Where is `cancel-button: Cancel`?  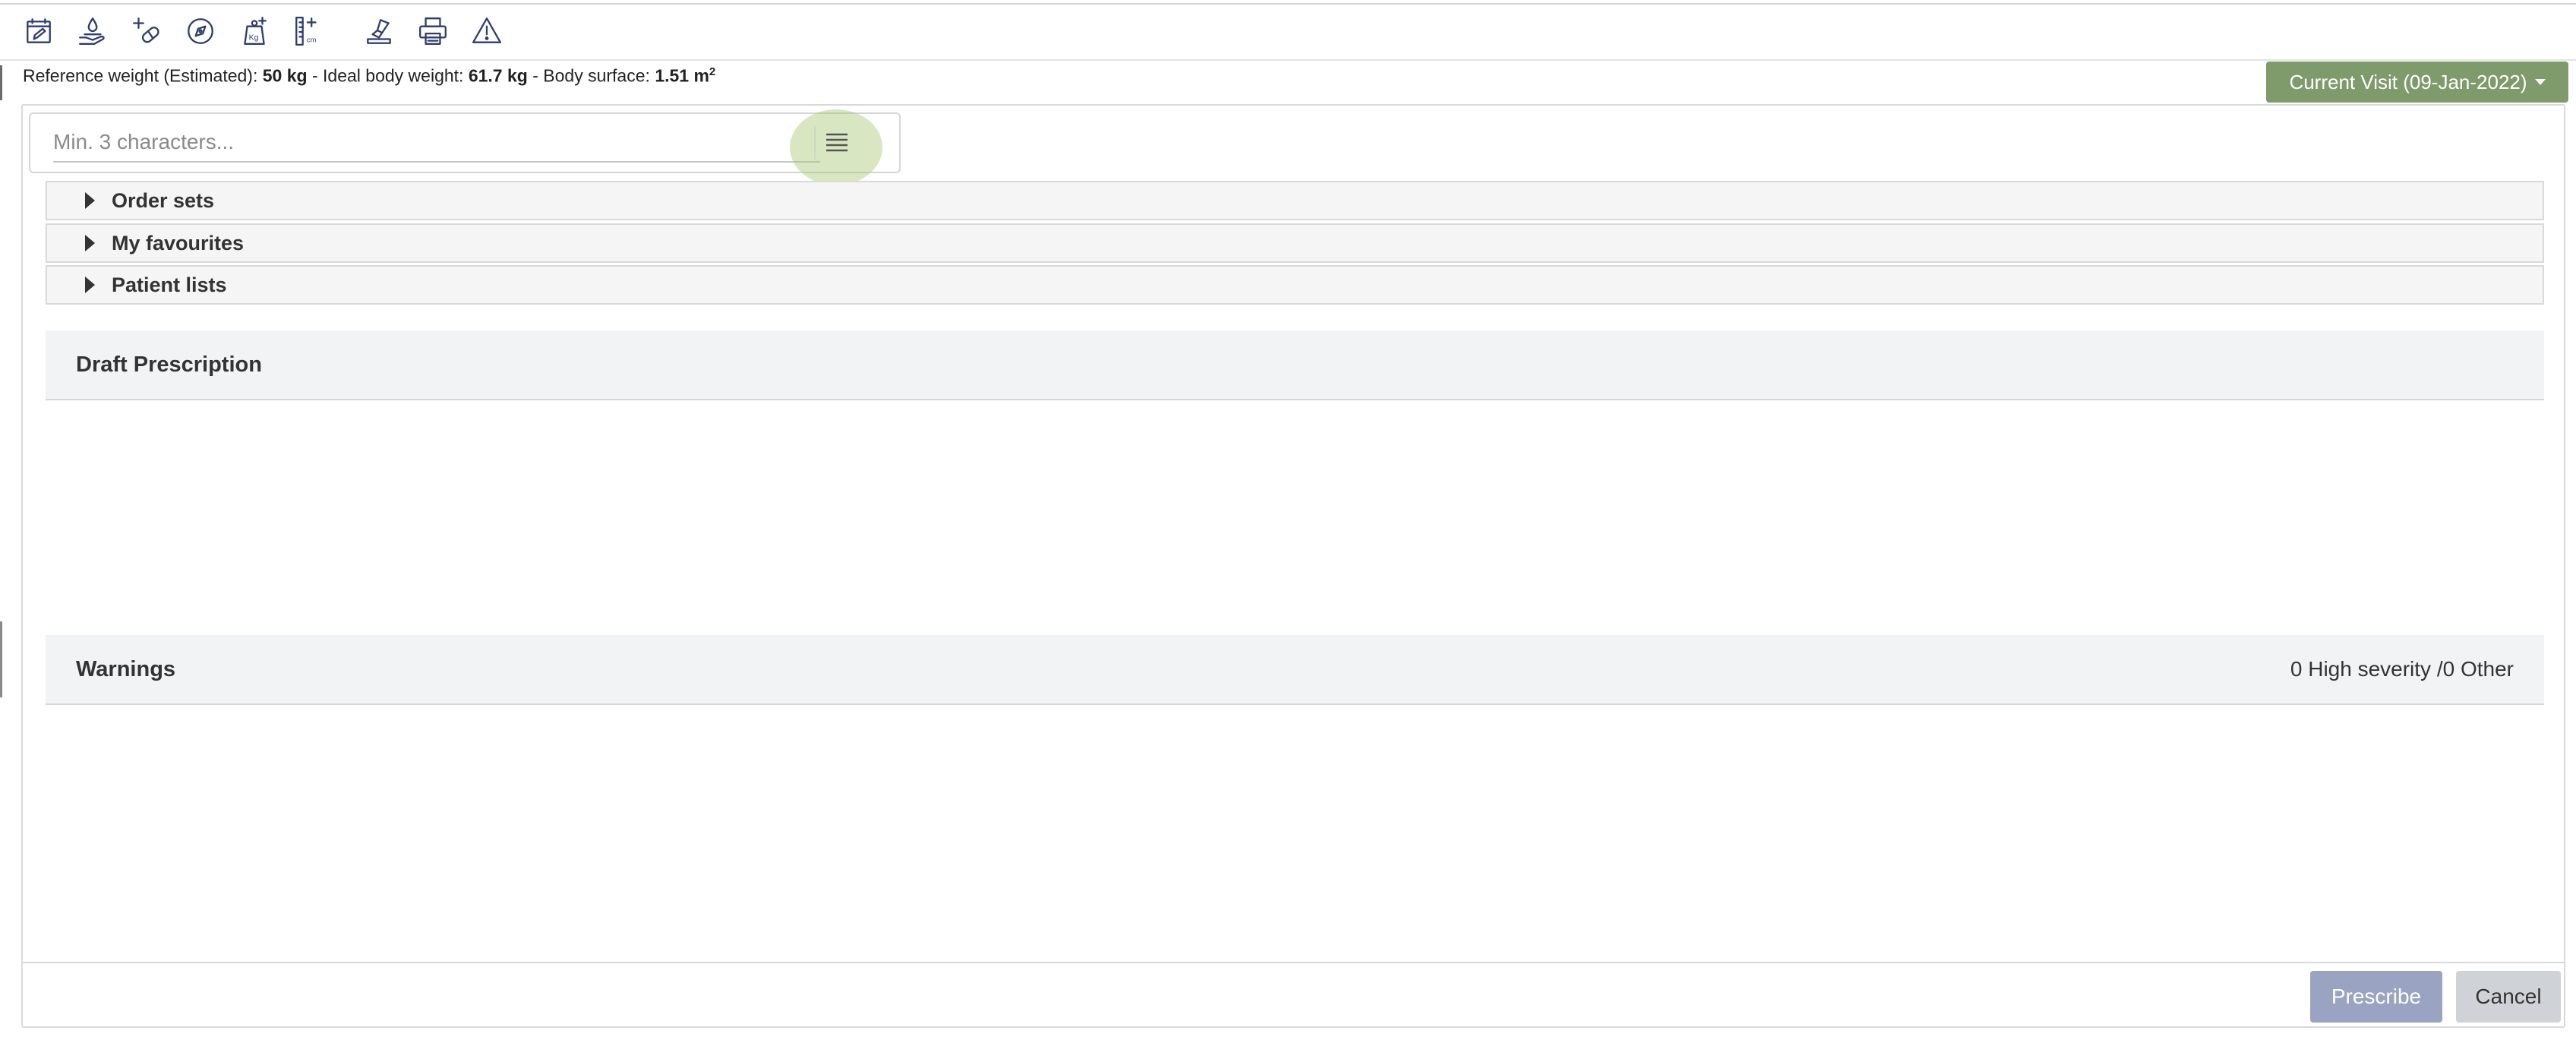 cancel-button: Cancel is located at coordinates (2508, 997).